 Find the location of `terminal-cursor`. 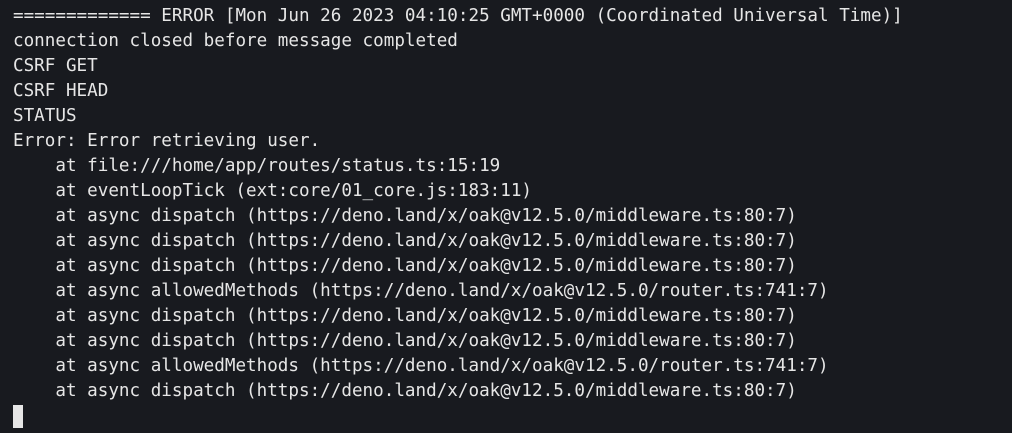

terminal-cursor is located at coordinates (18, 416).